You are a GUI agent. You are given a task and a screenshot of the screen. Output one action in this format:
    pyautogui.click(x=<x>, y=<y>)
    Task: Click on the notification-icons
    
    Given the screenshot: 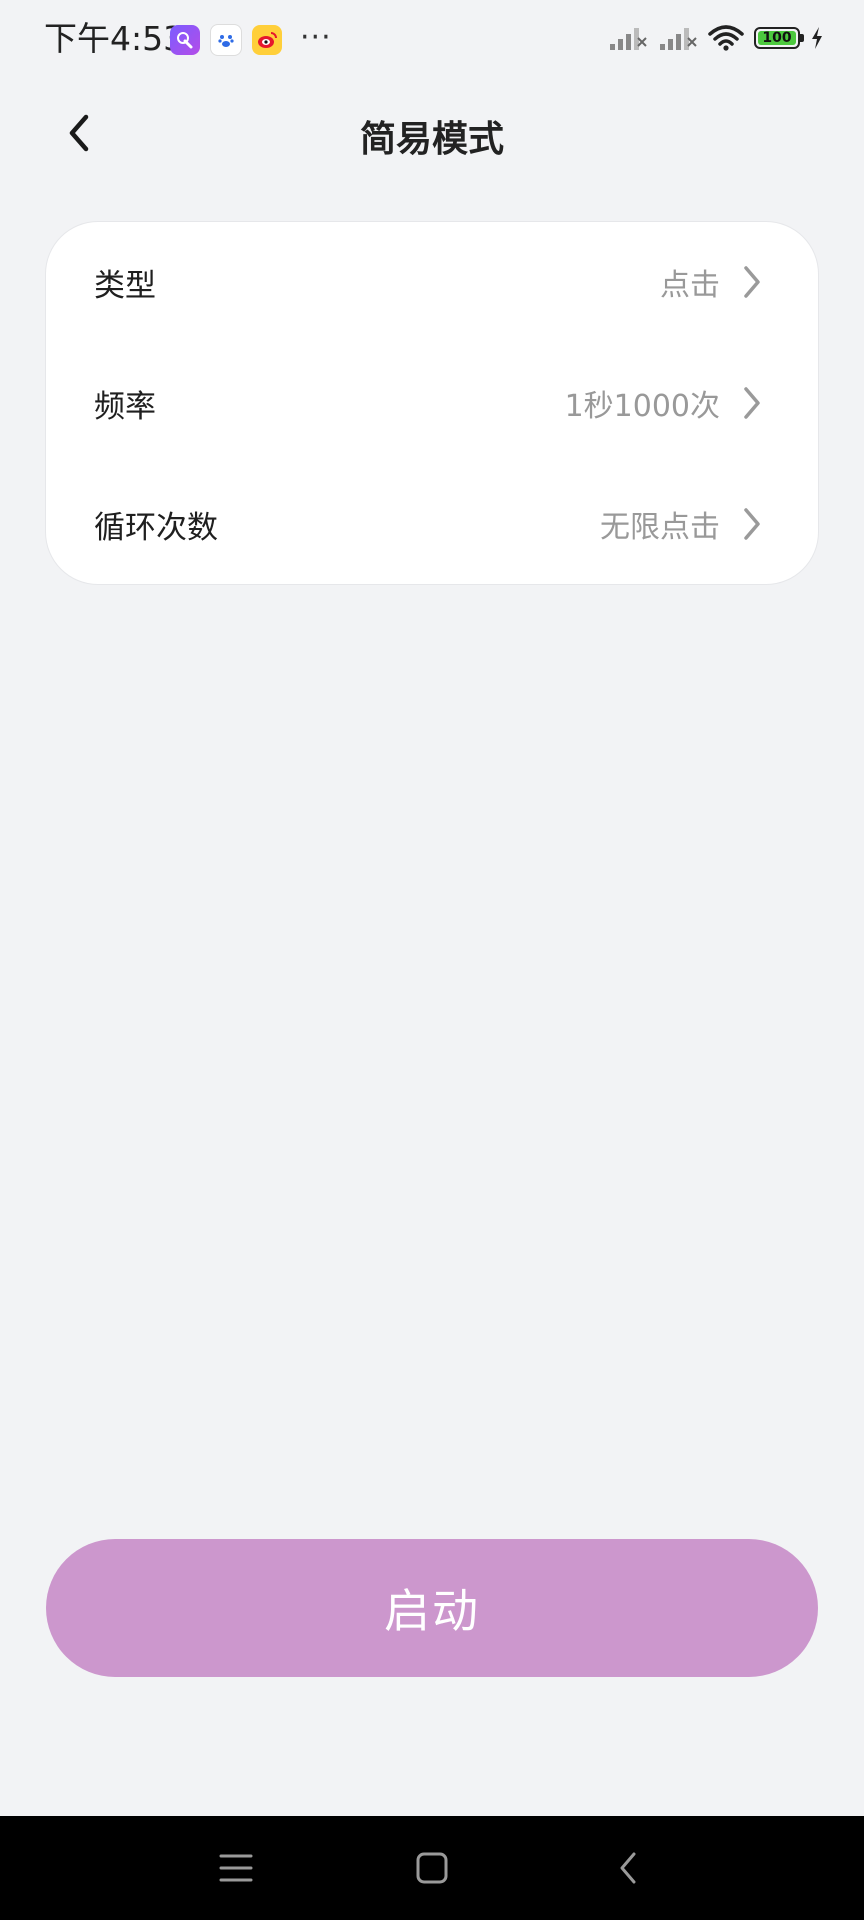 What is the action you would take?
    pyautogui.click(x=226, y=40)
    